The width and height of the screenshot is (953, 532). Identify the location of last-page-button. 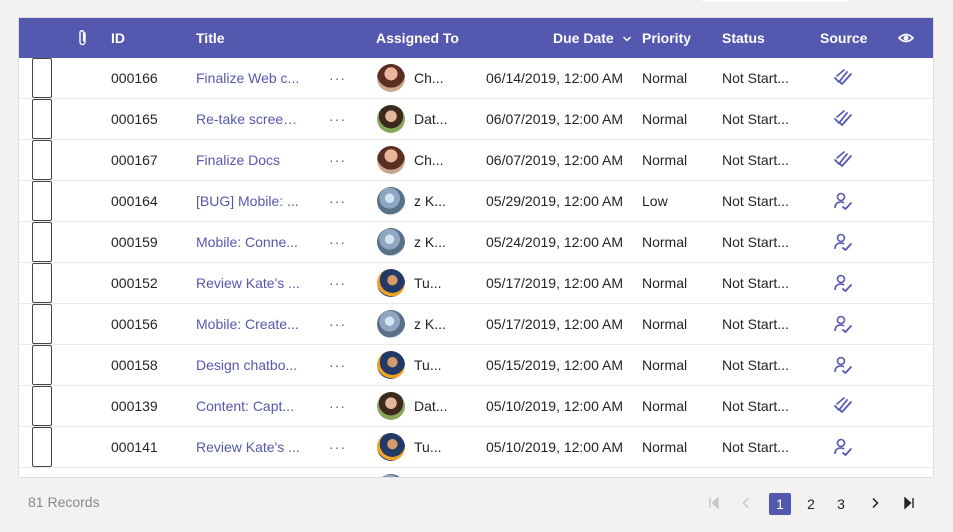
(909, 504).